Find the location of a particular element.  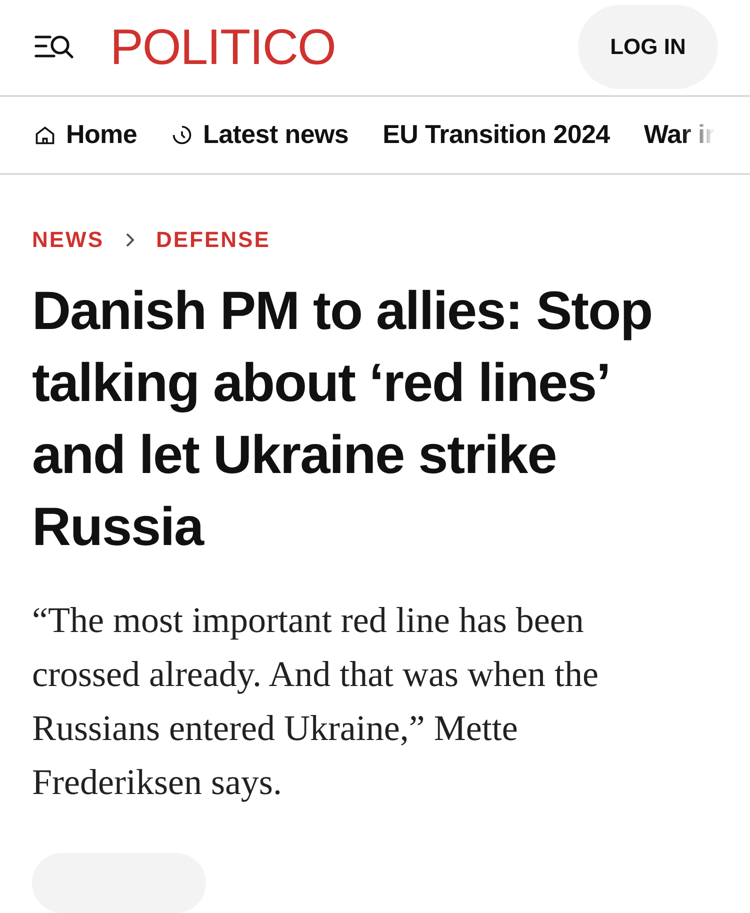

nav-link: War ir is located at coordinates (679, 134).